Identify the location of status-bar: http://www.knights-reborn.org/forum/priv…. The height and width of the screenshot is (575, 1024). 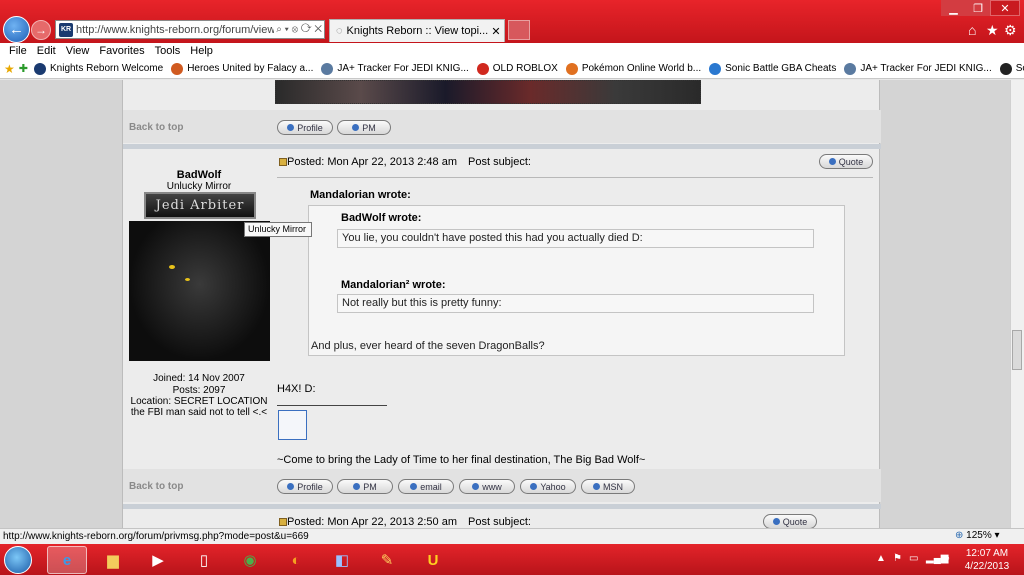
(512, 536).